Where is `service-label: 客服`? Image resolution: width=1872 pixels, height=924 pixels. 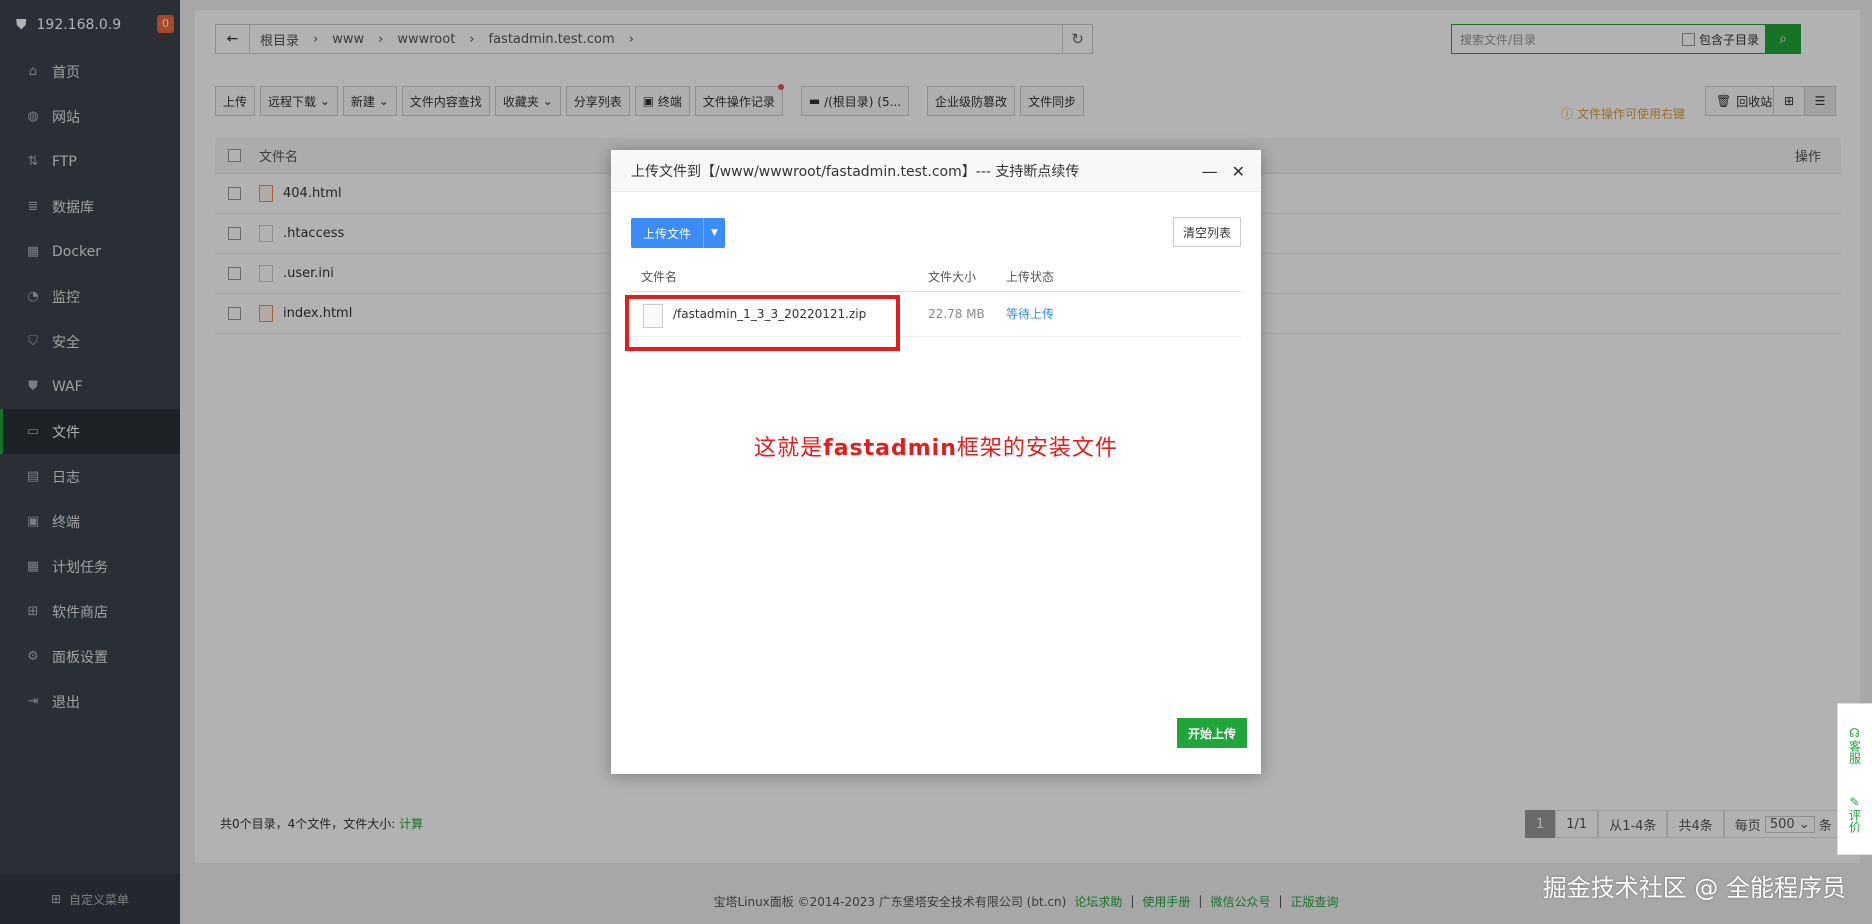
service-label: 客服 is located at coordinates (1854, 751).